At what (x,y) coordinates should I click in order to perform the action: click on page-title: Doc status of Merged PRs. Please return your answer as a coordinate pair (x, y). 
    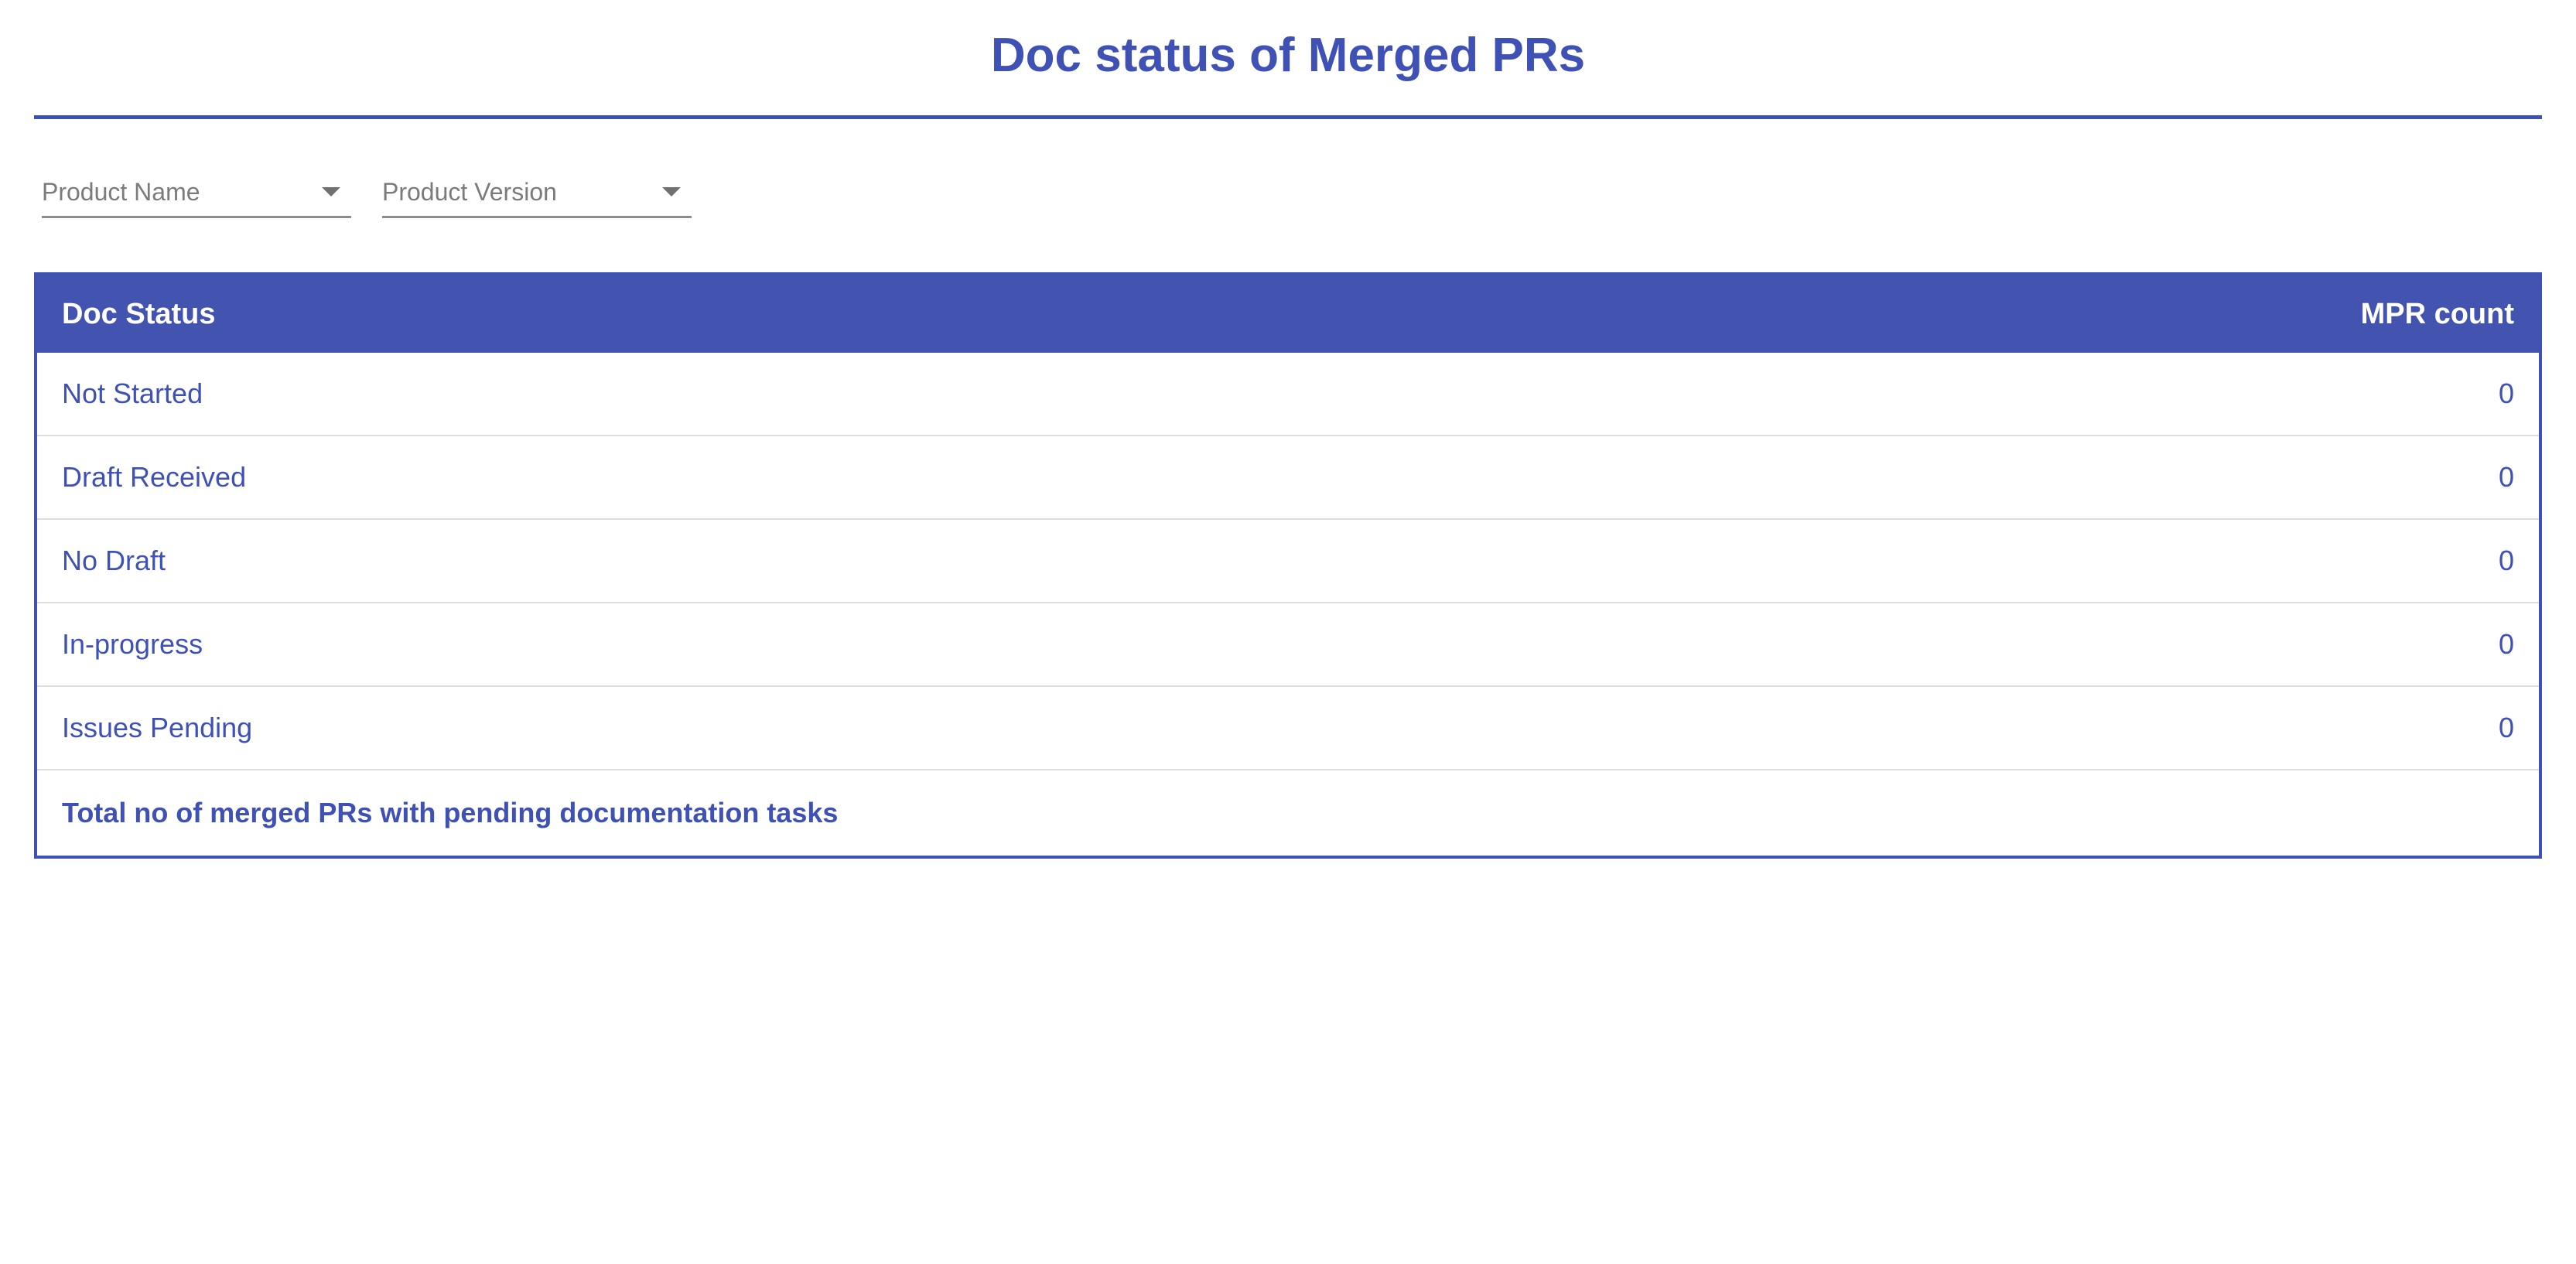
    Looking at the image, I should click on (1288, 56).